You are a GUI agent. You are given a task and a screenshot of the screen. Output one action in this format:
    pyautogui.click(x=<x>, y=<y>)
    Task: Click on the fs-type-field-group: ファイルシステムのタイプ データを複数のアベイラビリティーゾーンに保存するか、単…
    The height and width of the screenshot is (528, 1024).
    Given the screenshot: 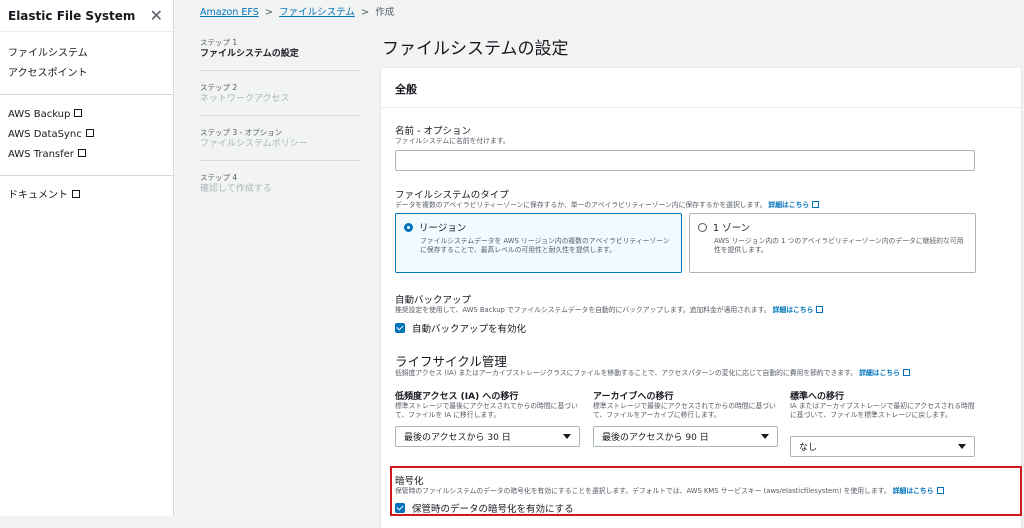 What is the action you would take?
    pyautogui.click(x=607, y=198)
    